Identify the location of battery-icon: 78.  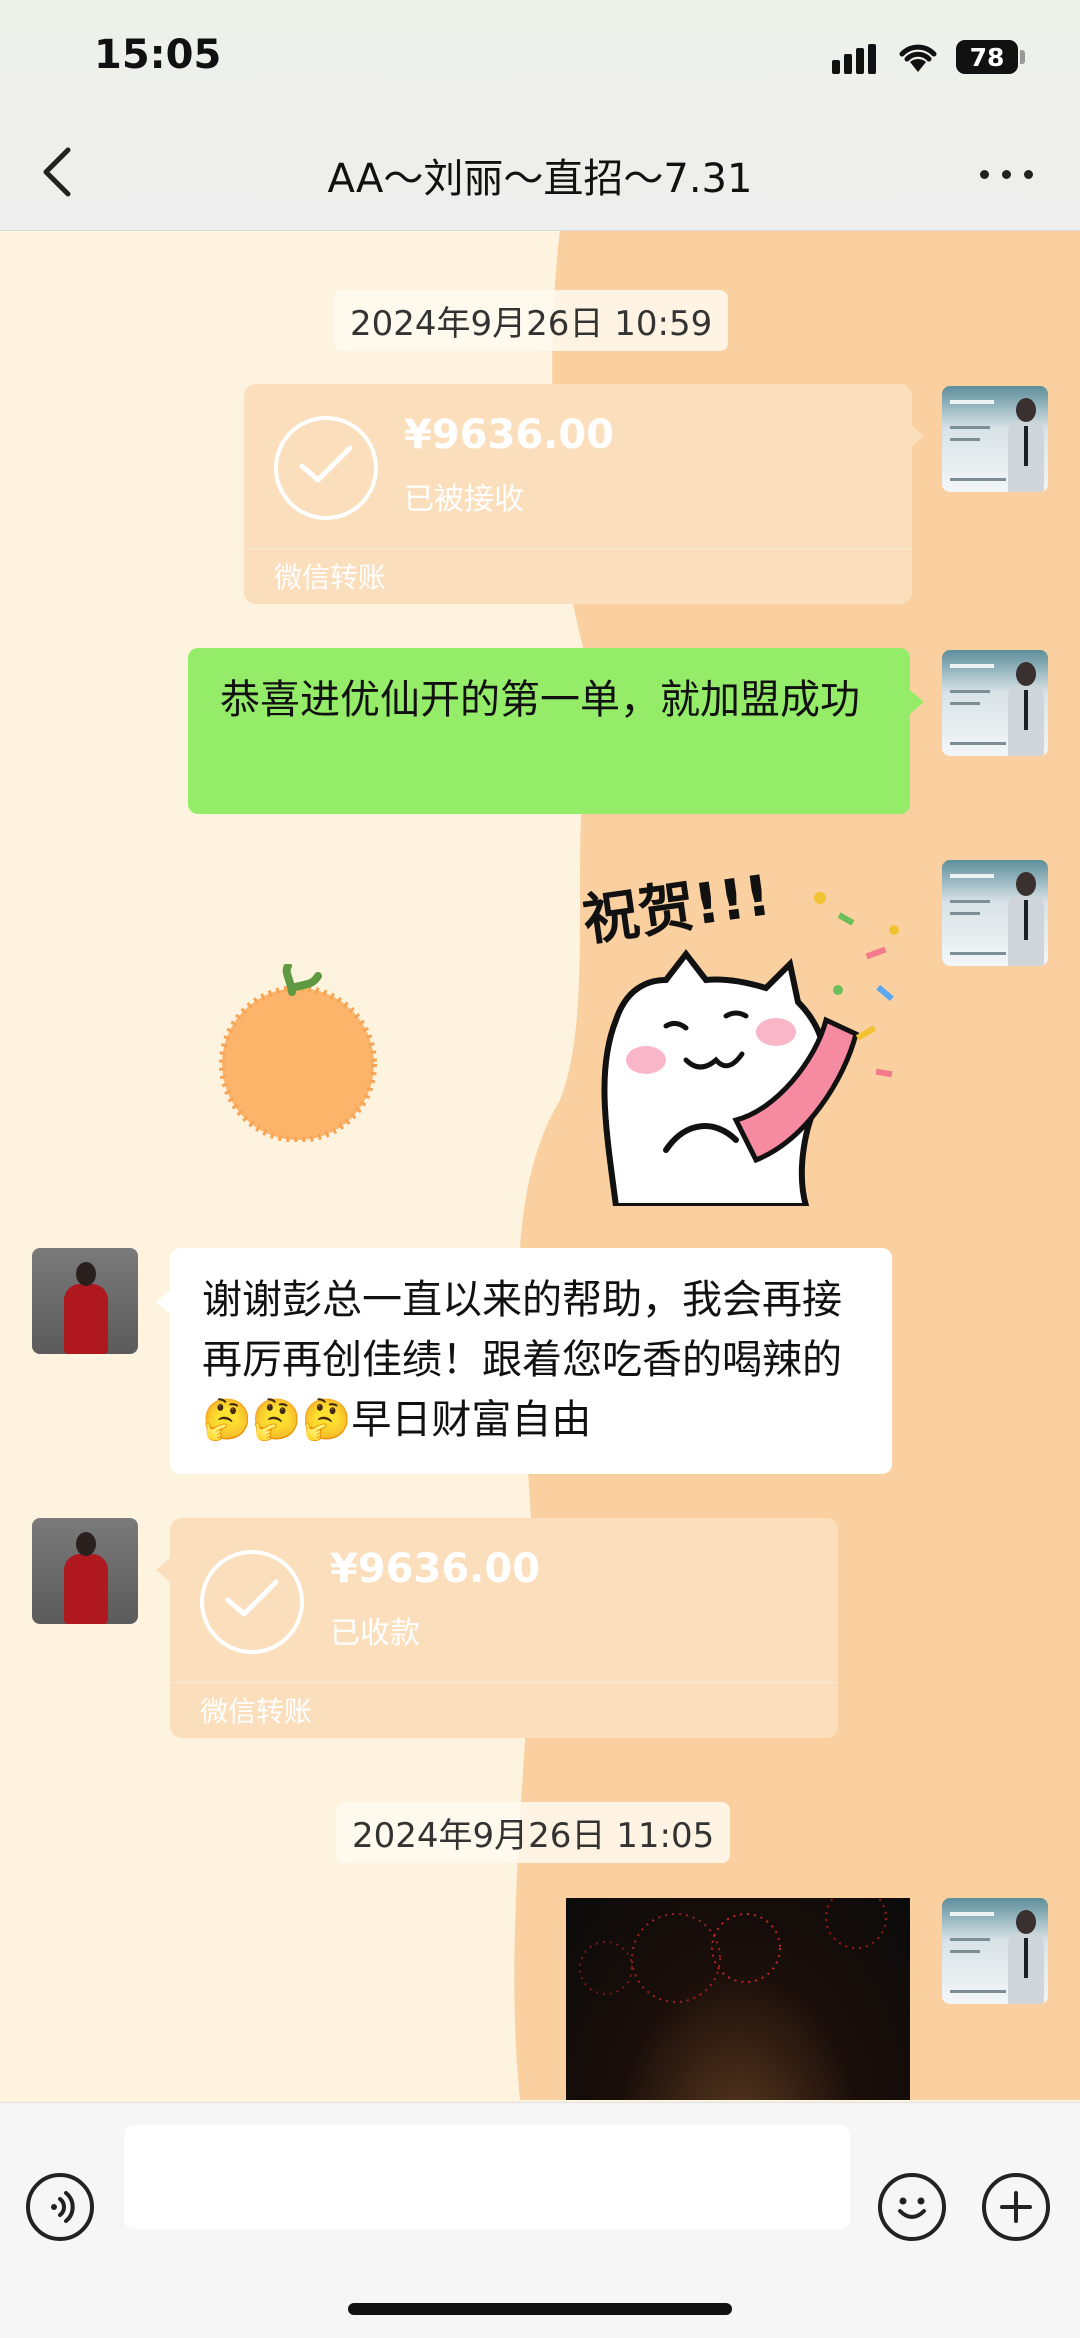
(987, 57).